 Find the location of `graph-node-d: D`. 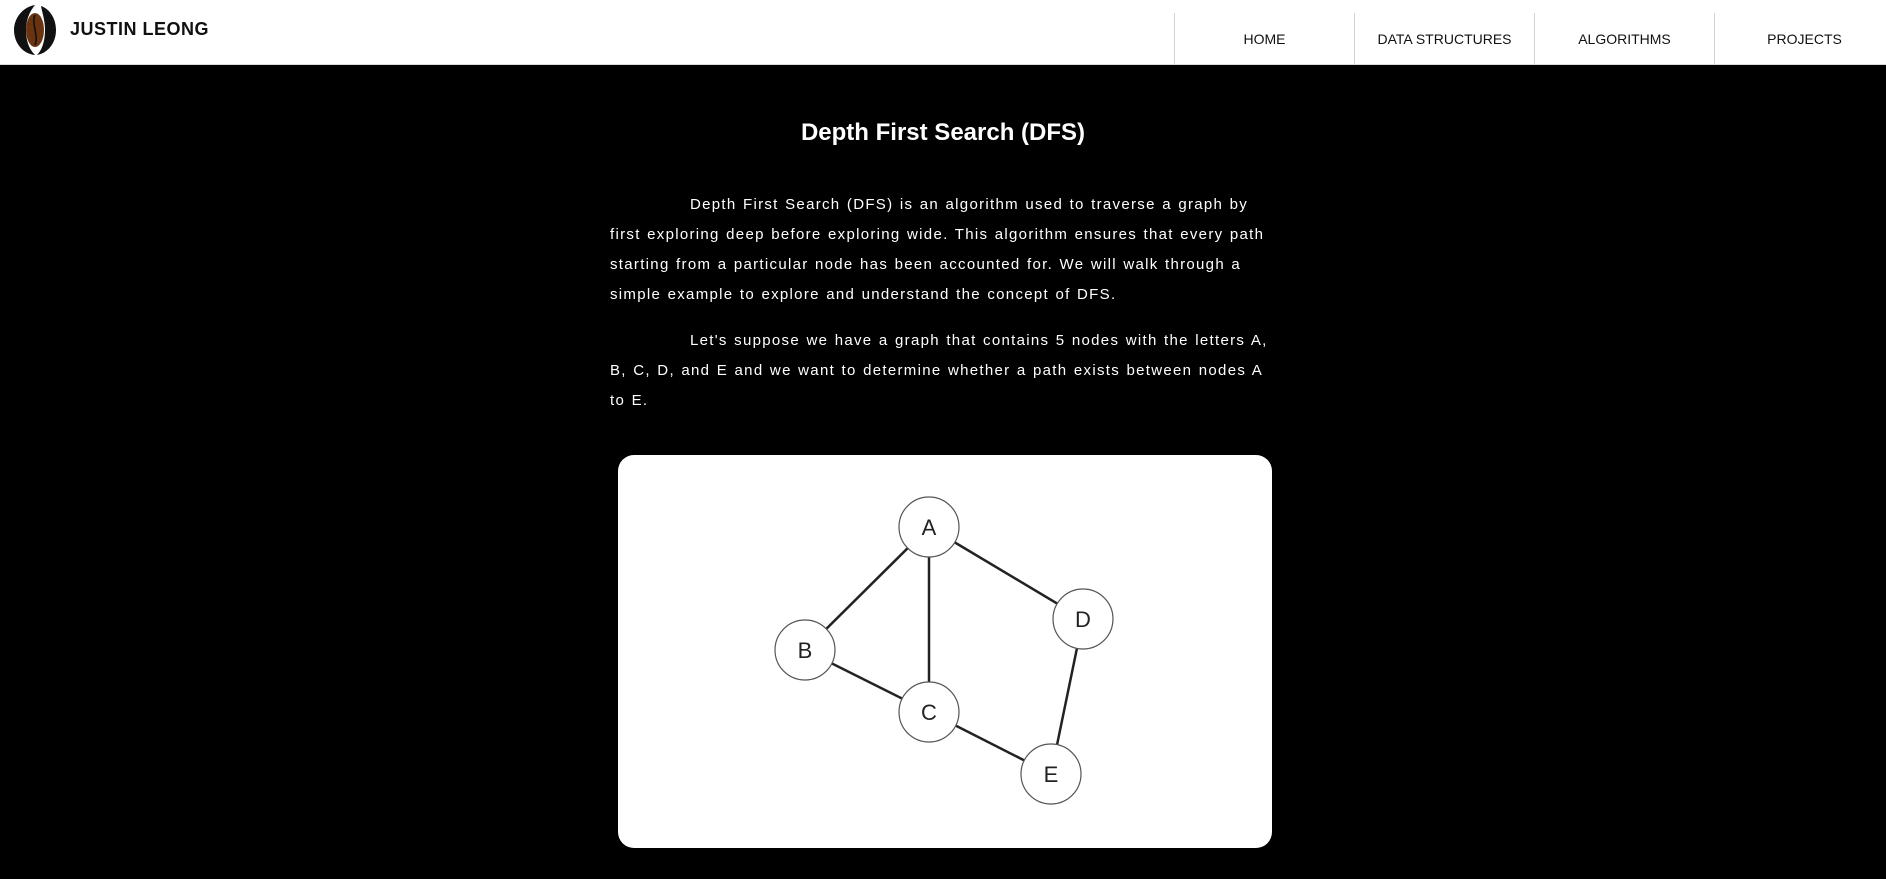

graph-node-d: D is located at coordinates (1083, 619).